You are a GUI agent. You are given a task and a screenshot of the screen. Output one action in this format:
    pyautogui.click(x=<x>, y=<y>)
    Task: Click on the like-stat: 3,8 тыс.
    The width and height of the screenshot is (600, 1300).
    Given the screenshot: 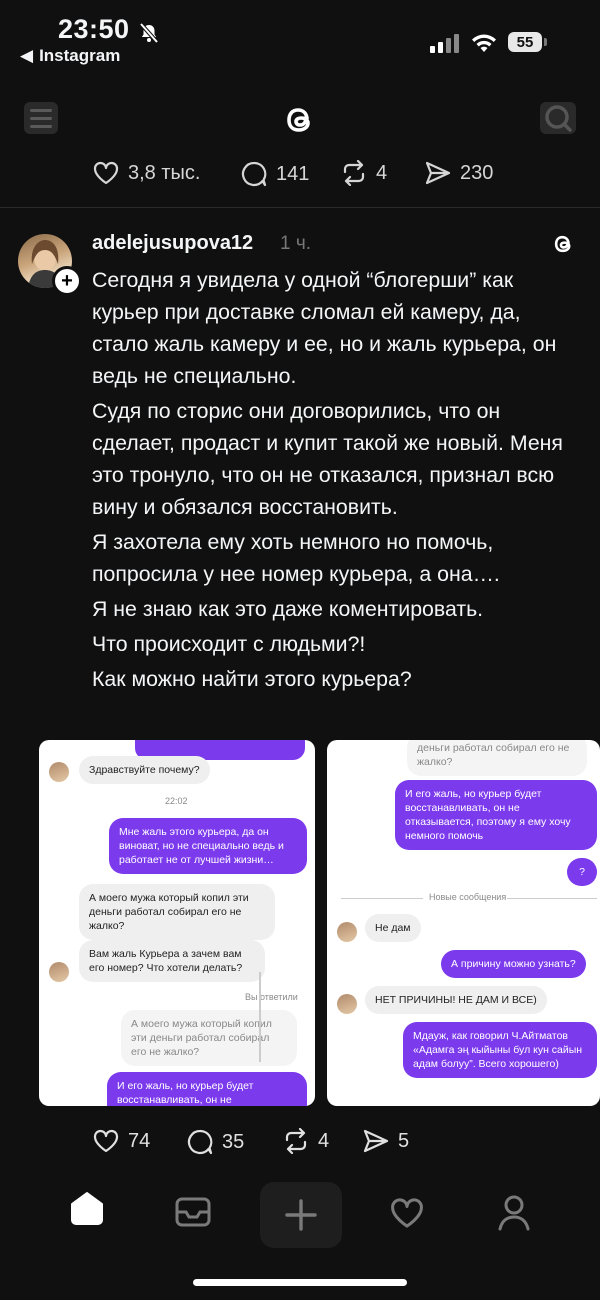 What is the action you would take?
    pyautogui.click(x=146, y=173)
    